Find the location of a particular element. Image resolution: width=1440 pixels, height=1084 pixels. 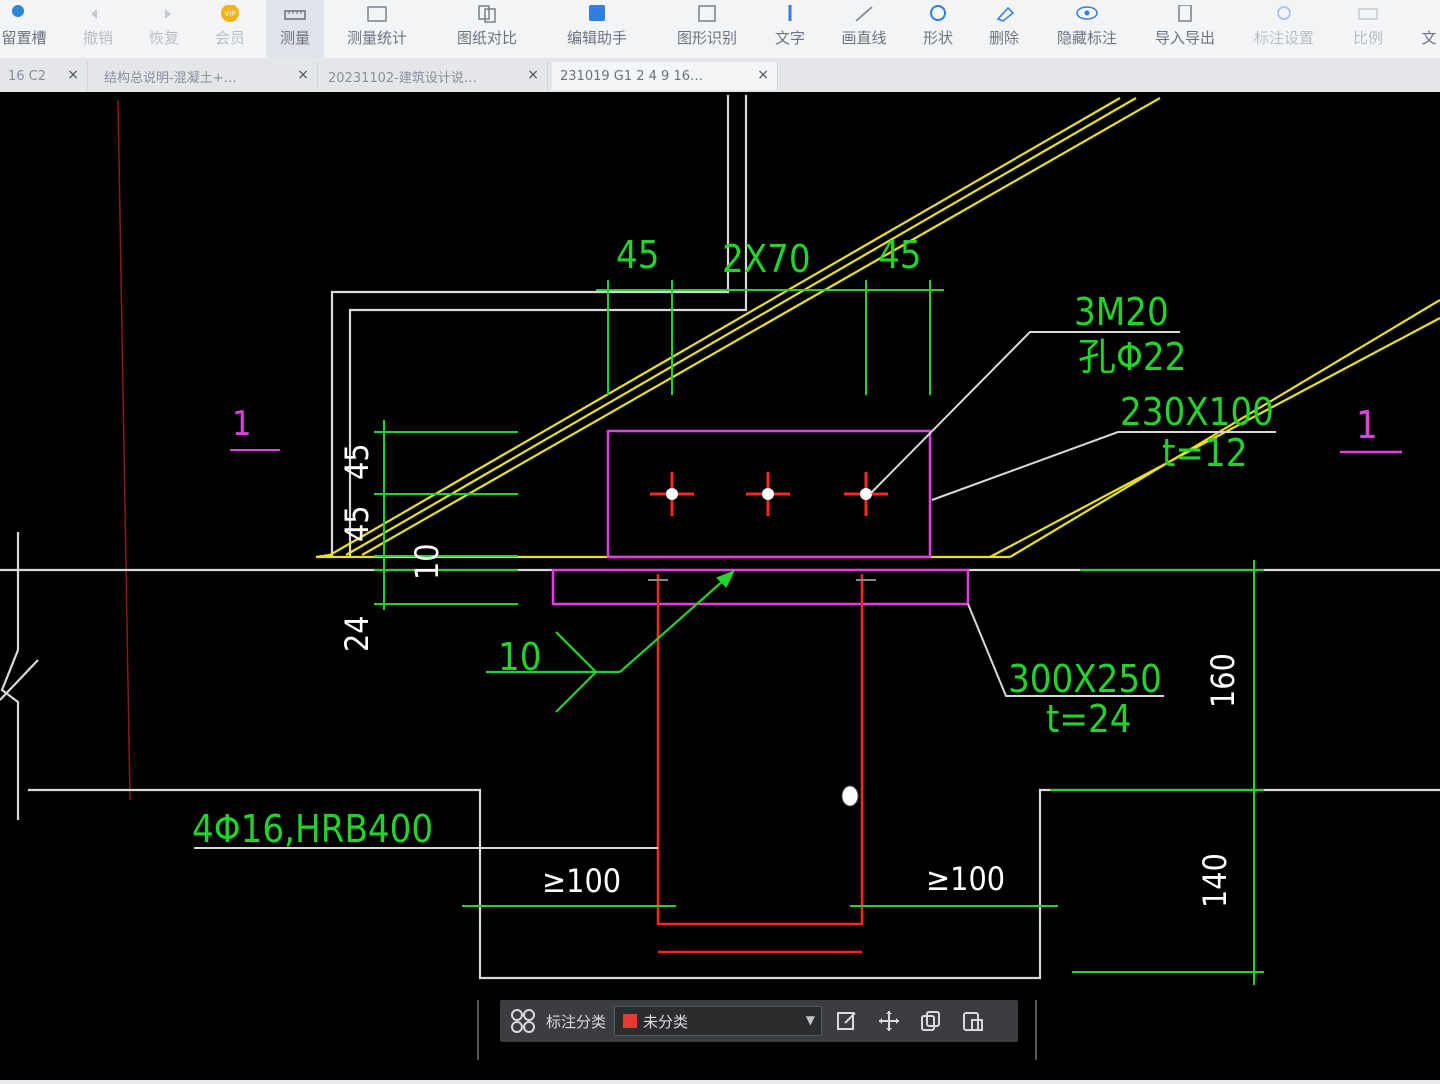

toolbar-item-vip: VIP 会员 is located at coordinates (230, 29).